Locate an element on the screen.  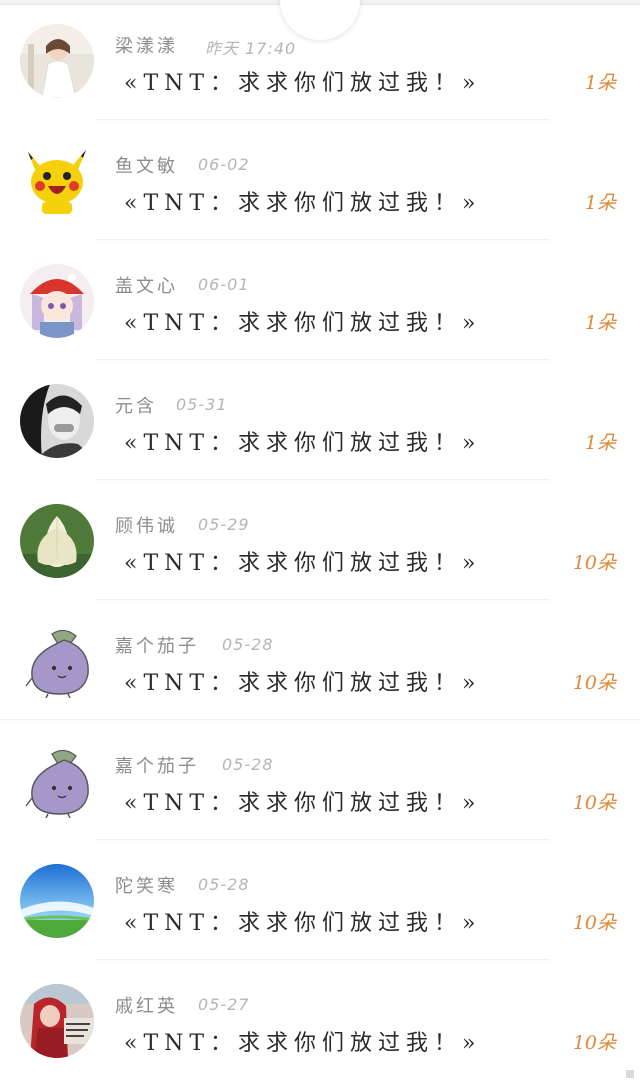
comment-date: 06-01 is located at coordinates (224, 284).